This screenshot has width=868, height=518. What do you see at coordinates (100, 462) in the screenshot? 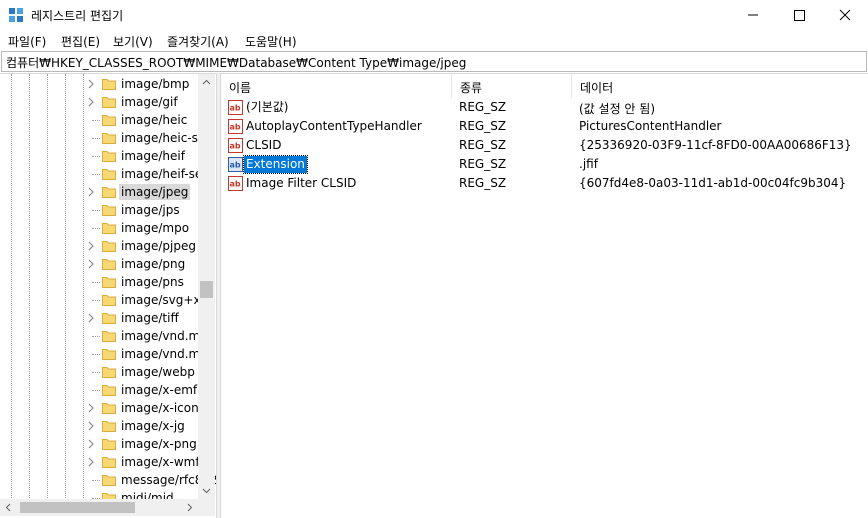
I see `tree-item: image/x-wmf` at bounding box center [100, 462].